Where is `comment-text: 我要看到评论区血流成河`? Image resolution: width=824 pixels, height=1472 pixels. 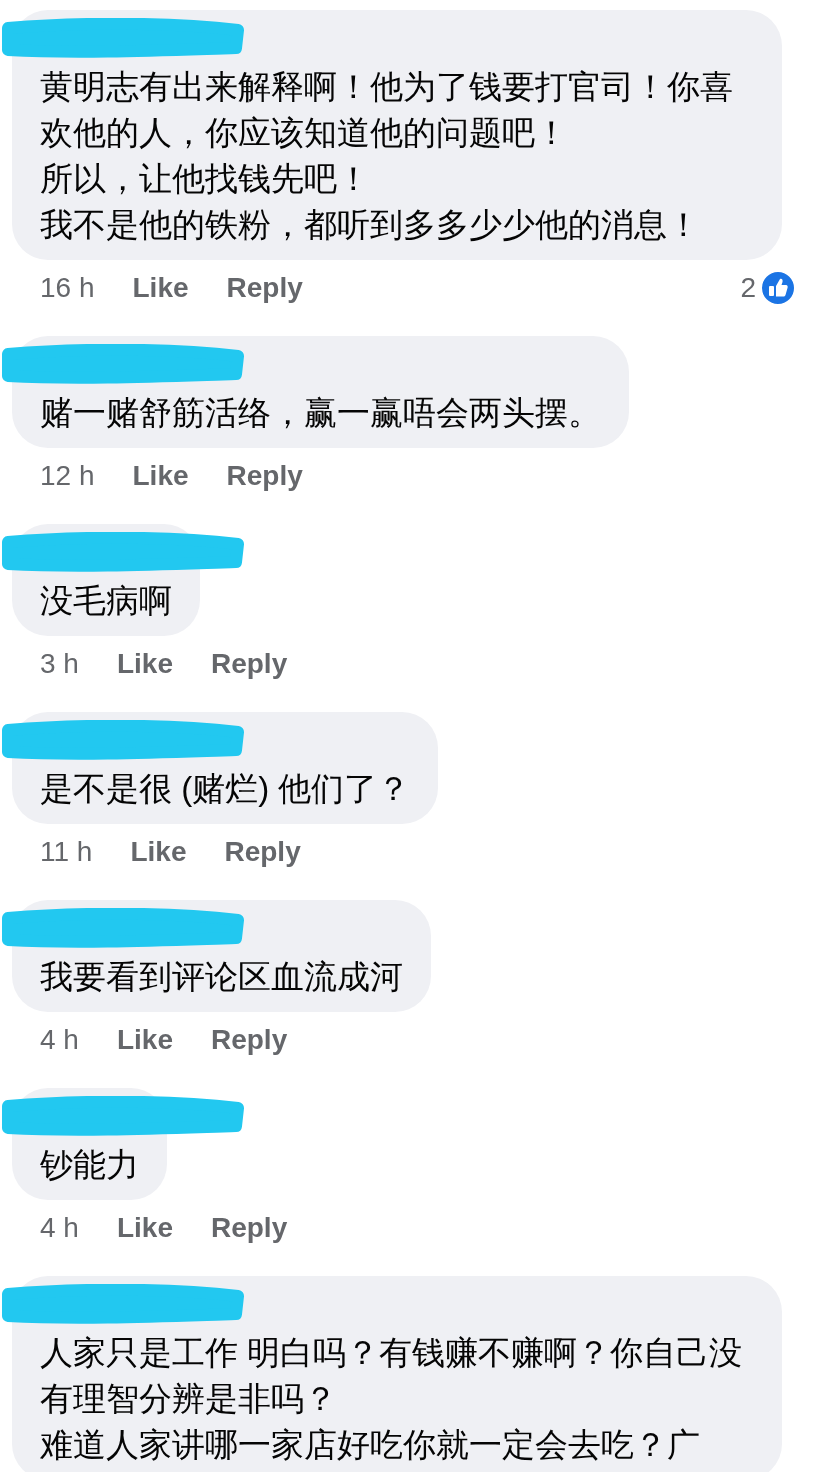
comment-text: 我要看到评论区血流成河 is located at coordinates (221, 977).